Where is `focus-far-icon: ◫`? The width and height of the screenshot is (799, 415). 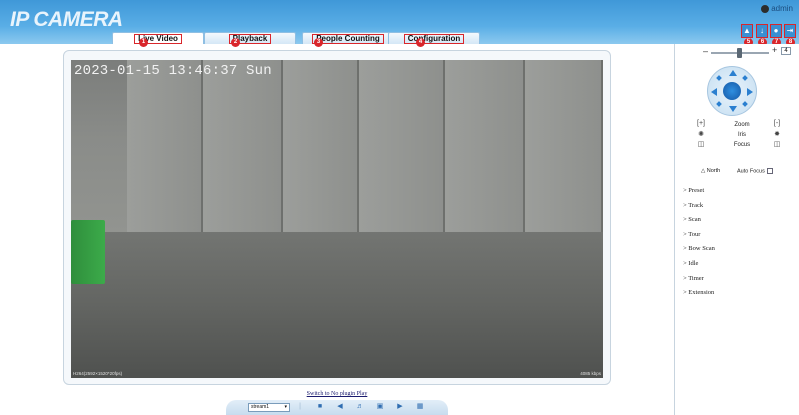 focus-far-icon: ◫ is located at coordinates (777, 144).